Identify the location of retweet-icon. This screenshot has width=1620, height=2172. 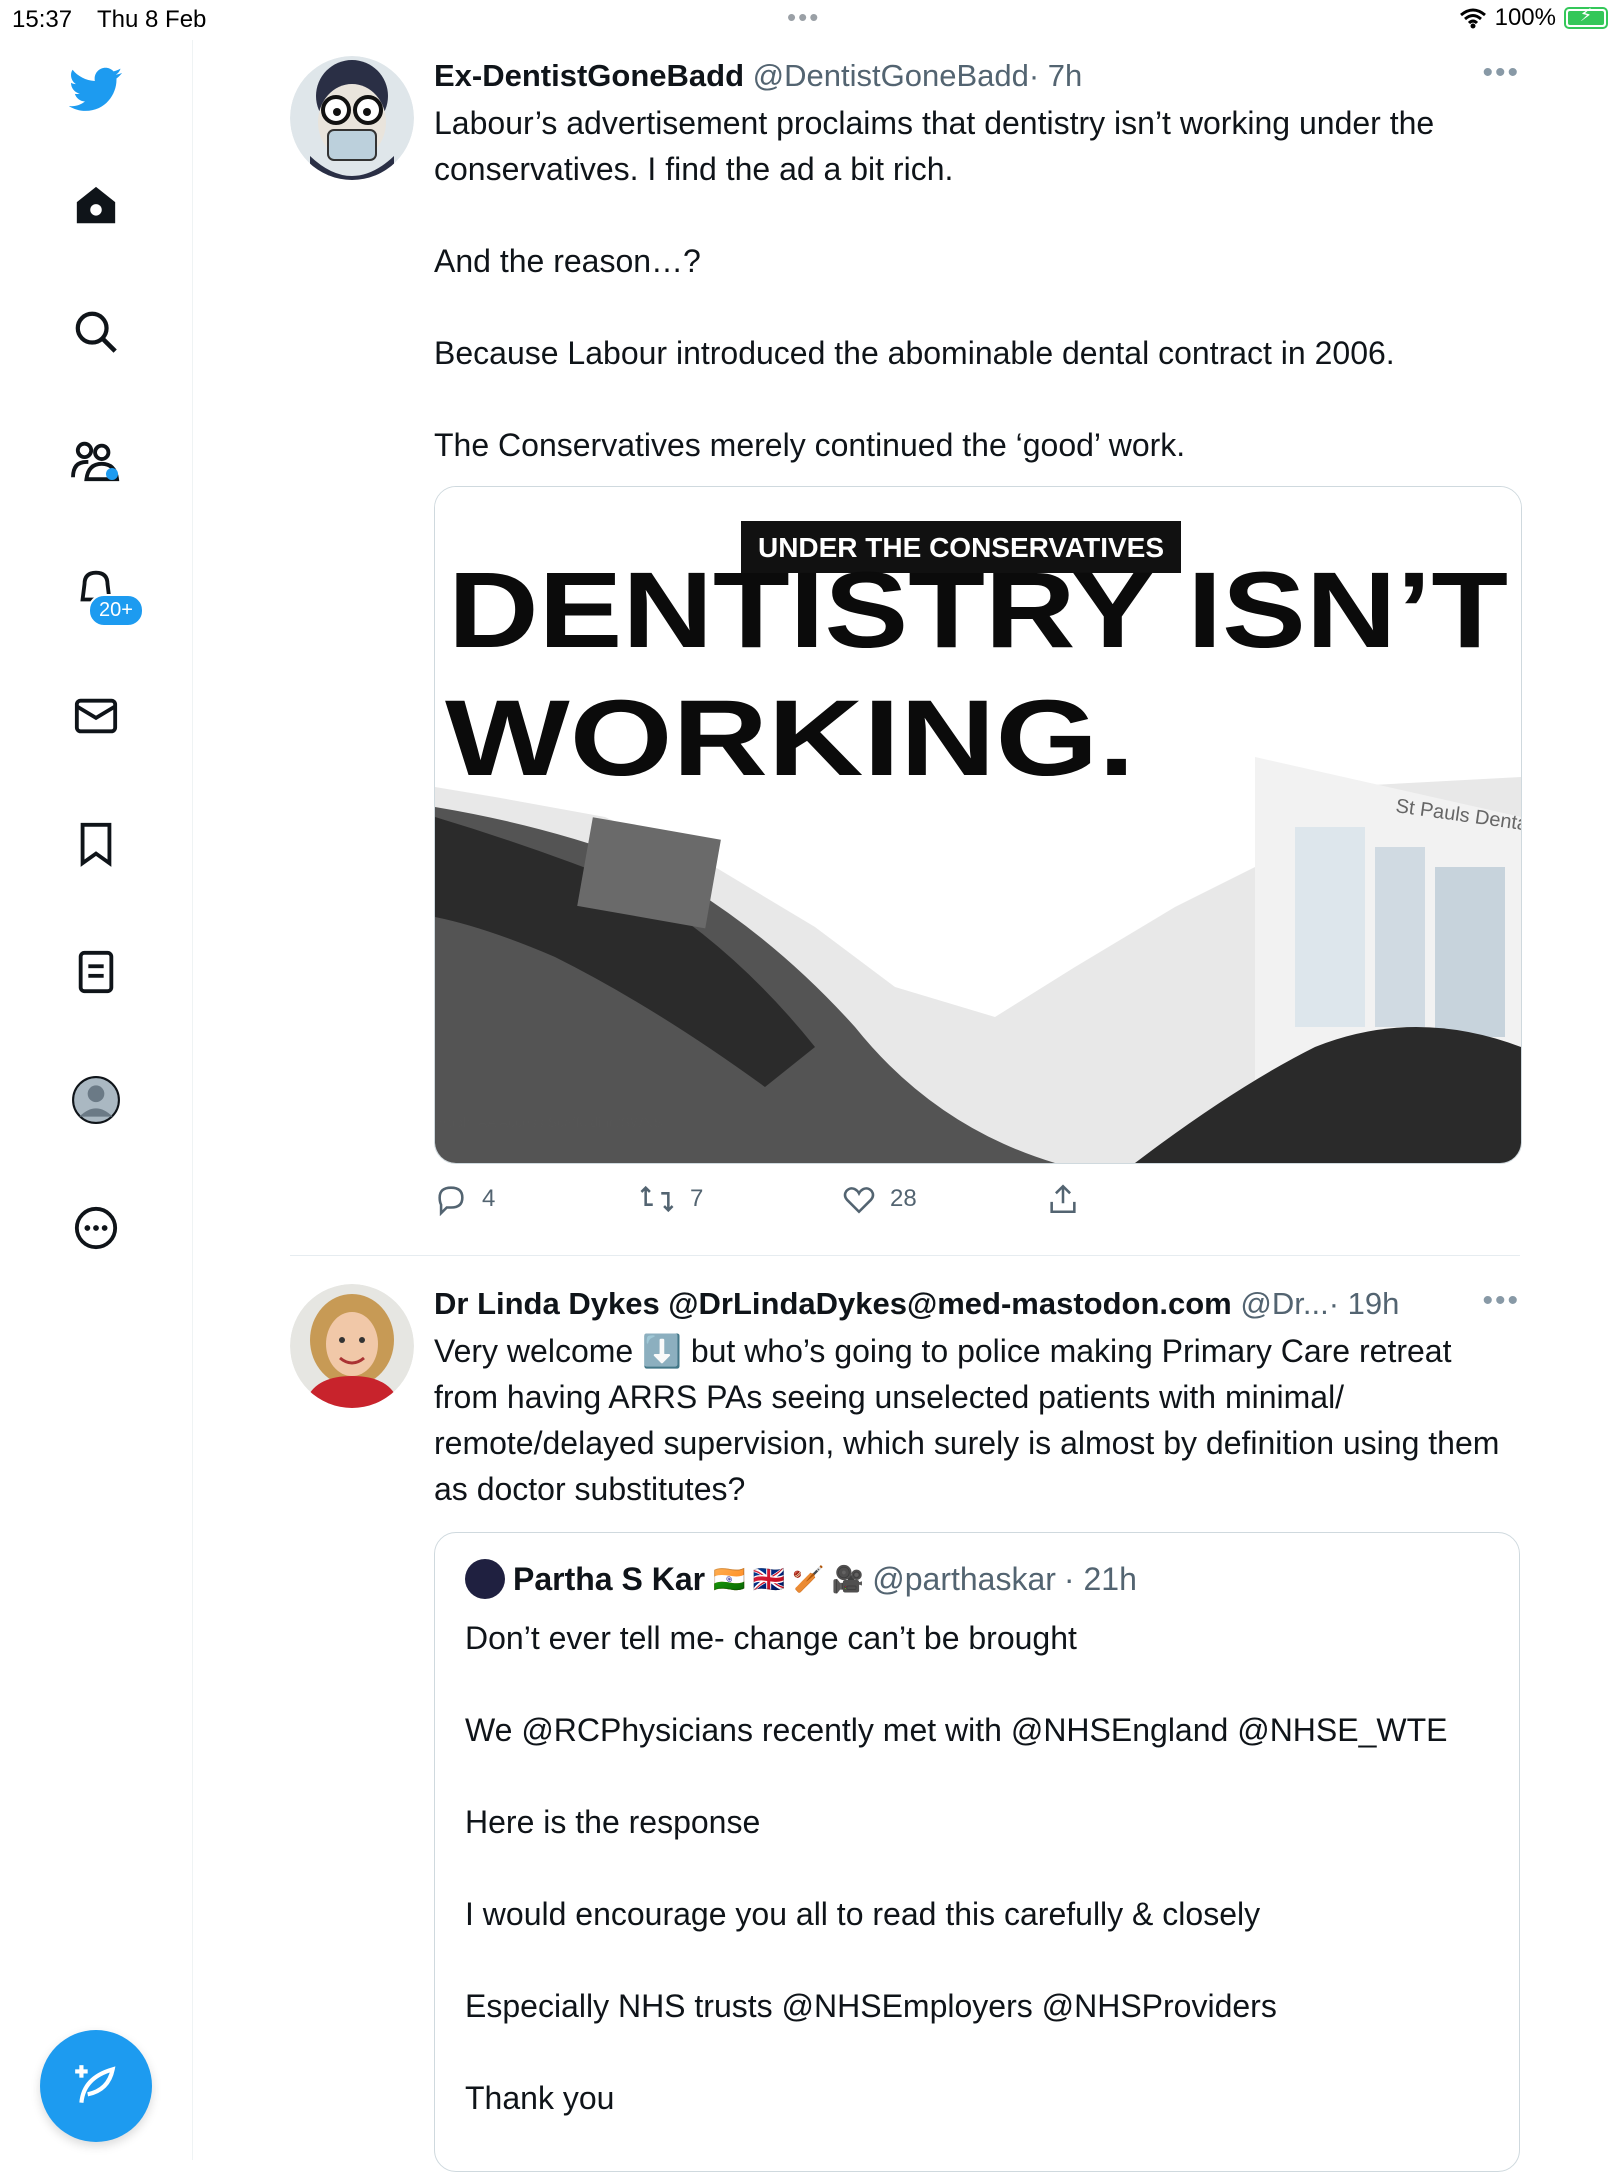
(657, 1199).